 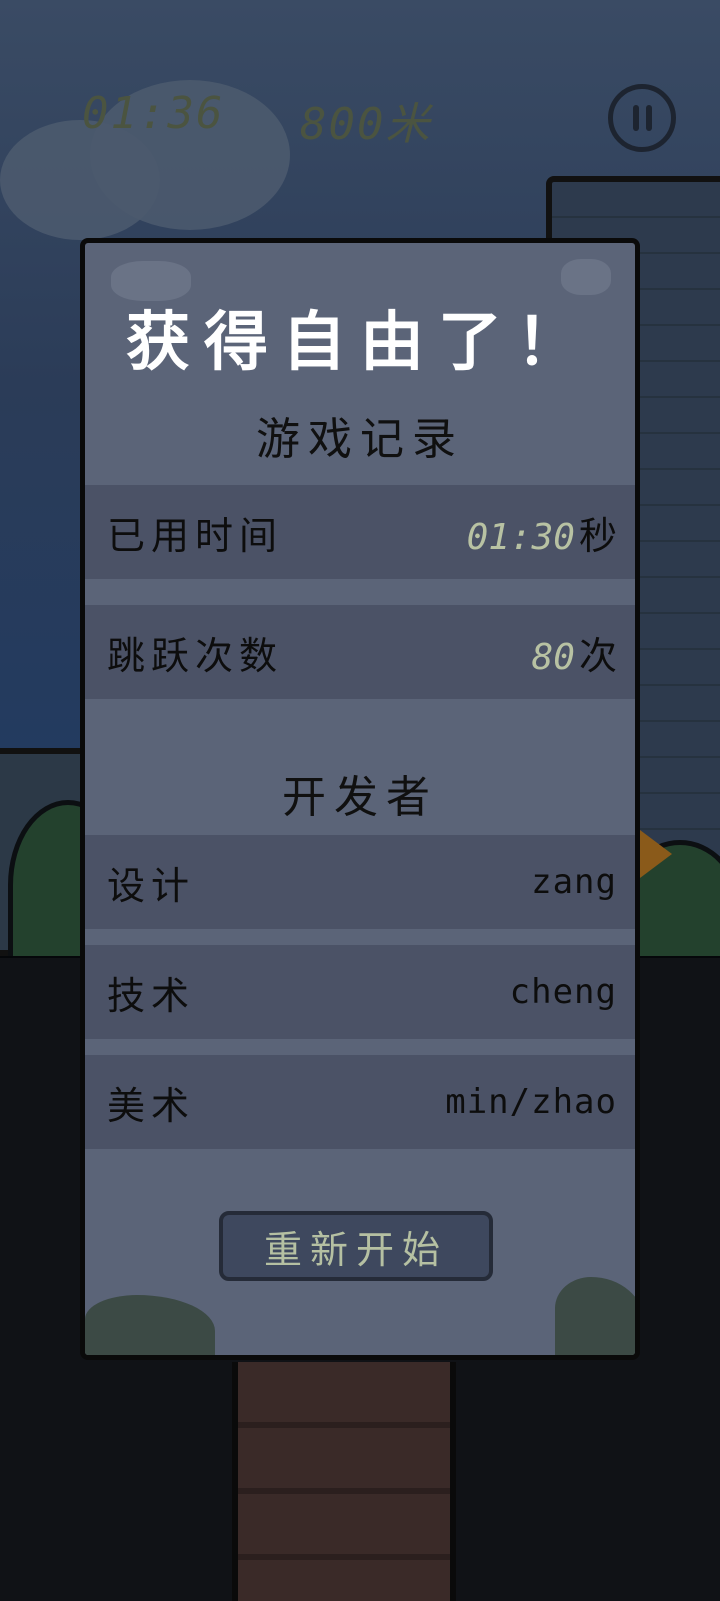 I want to click on time-value-group: 01:30 秒, so click(x=542, y=532).